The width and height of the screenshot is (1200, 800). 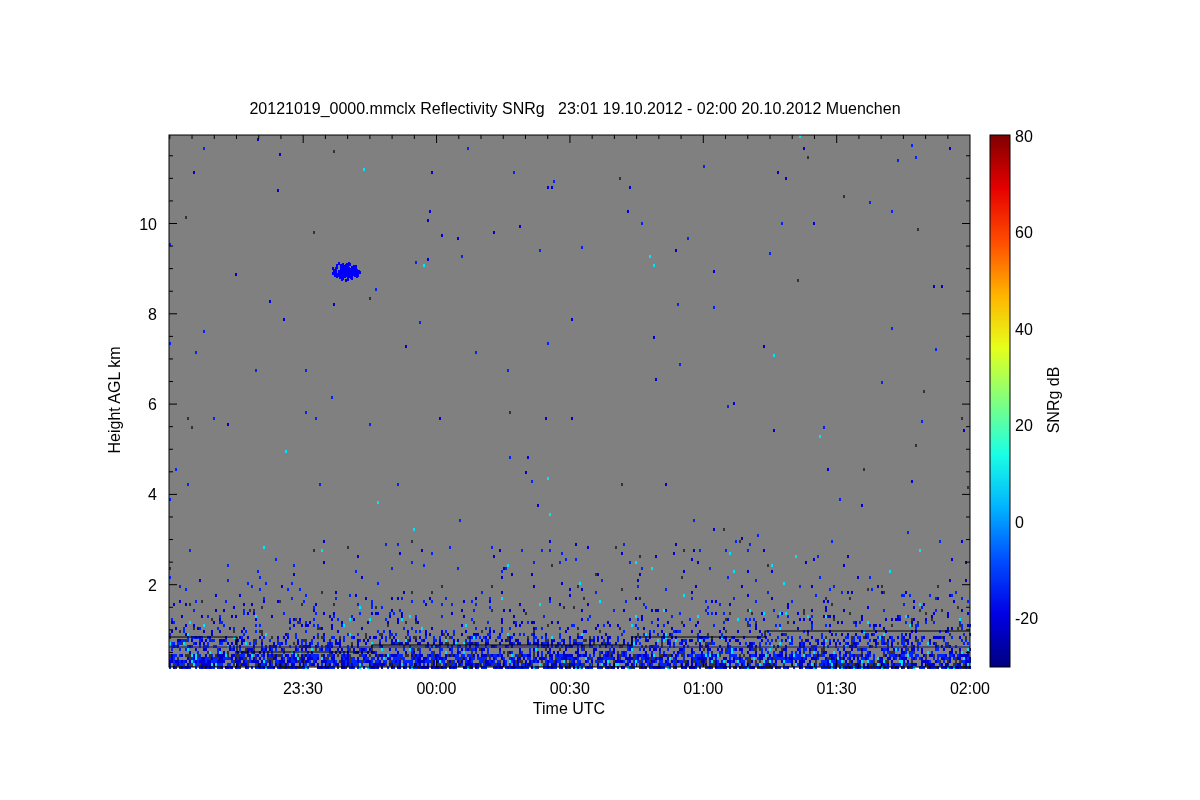 I want to click on y-tick-label: 8, so click(x=152, y=314).